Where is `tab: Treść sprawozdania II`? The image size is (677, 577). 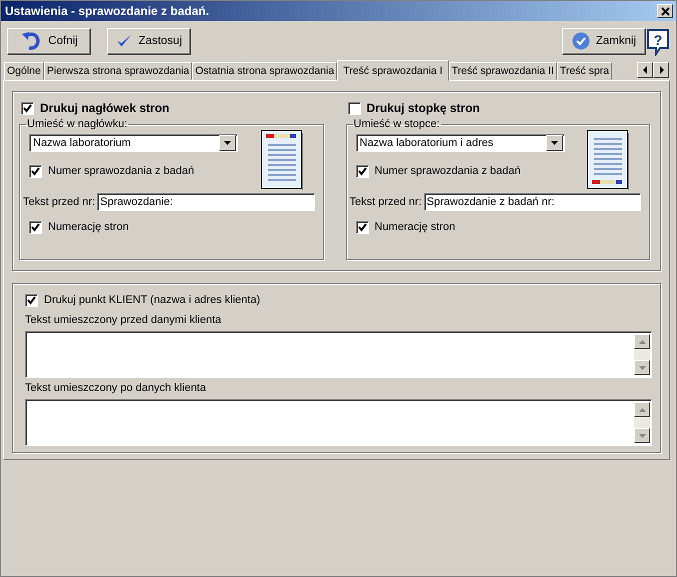 tab: Treść sprawozdania II is located at coordinates (502, 71).